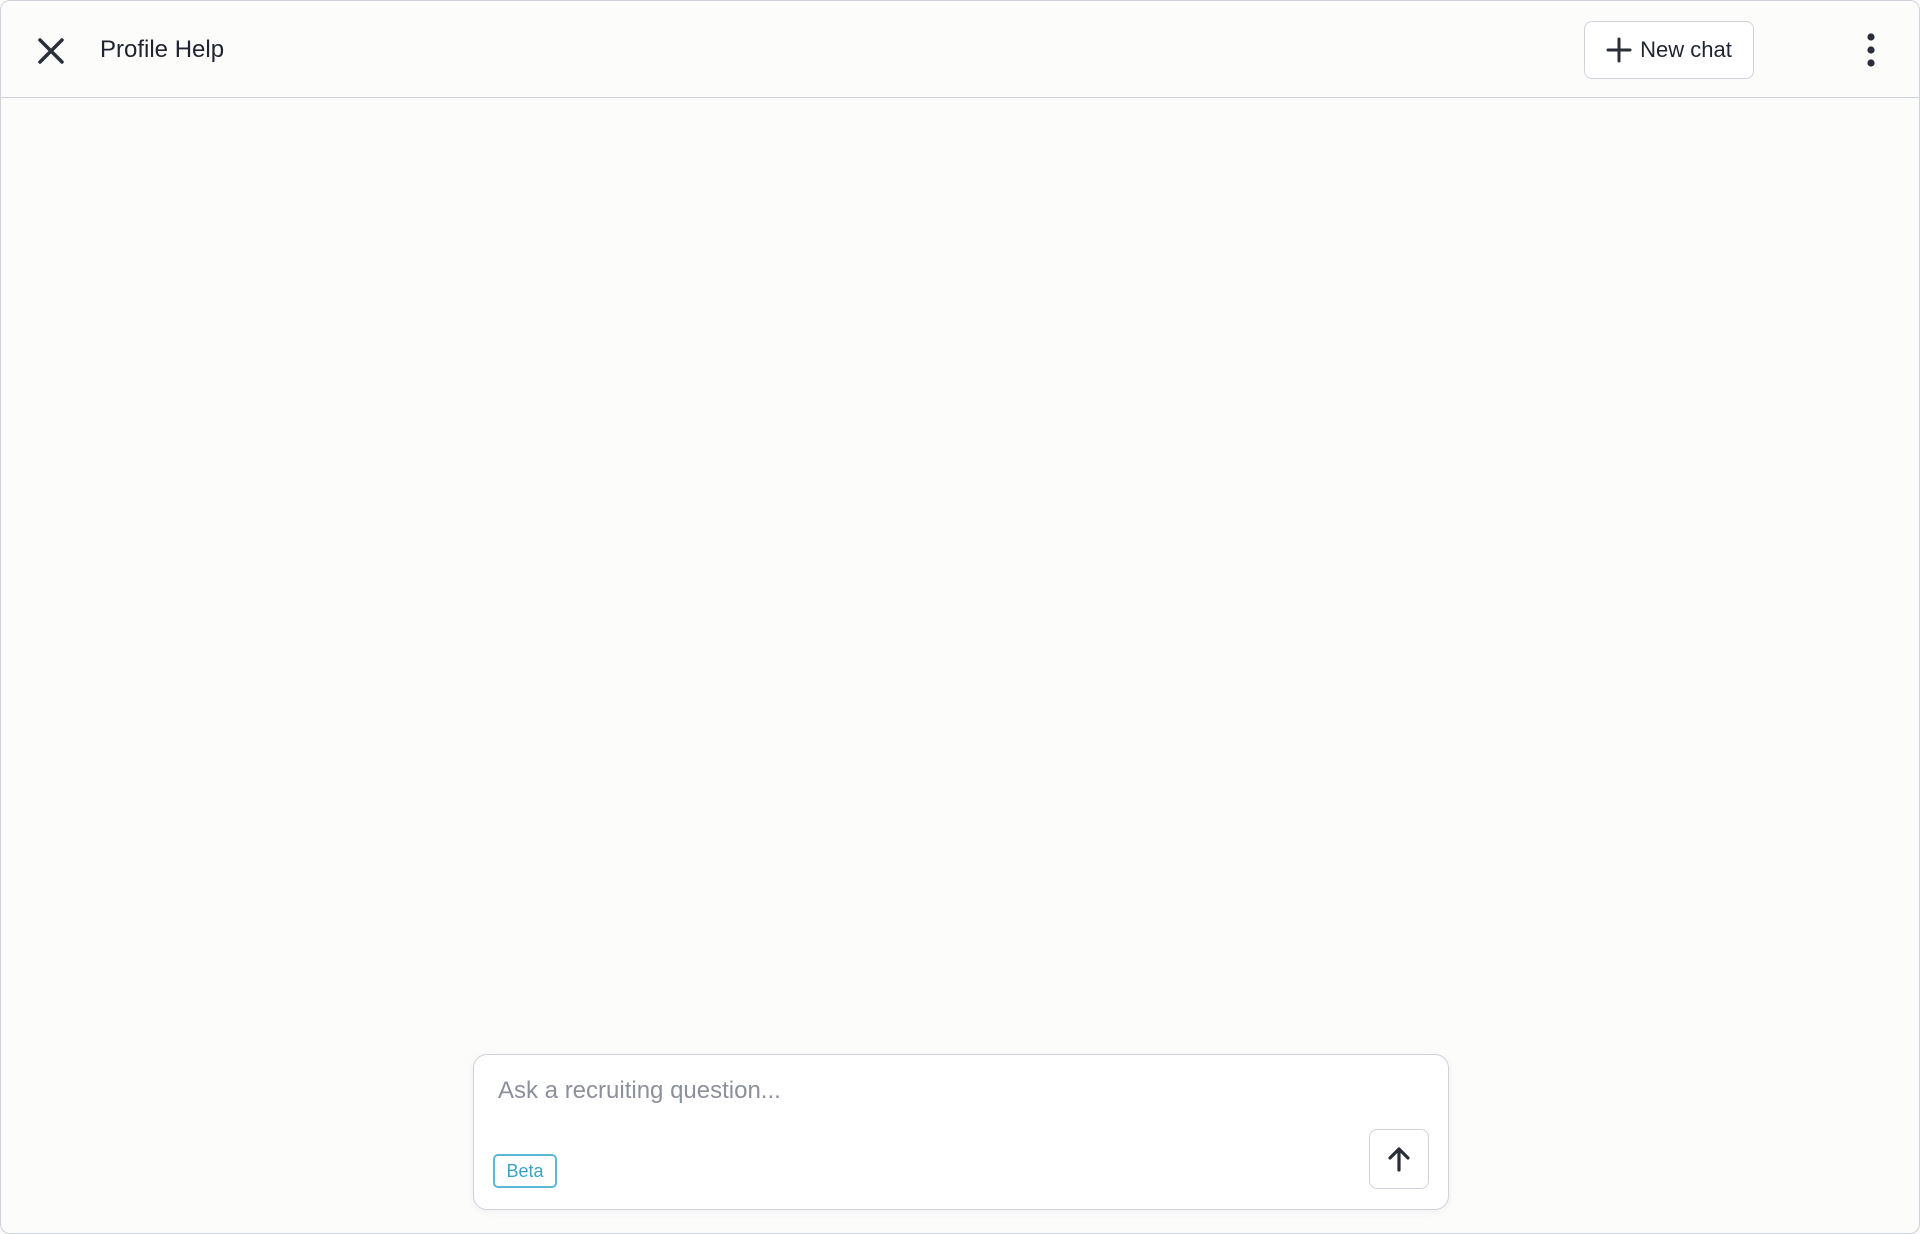  I want to click on new-chat-button: New chat, so click(1669, 50).